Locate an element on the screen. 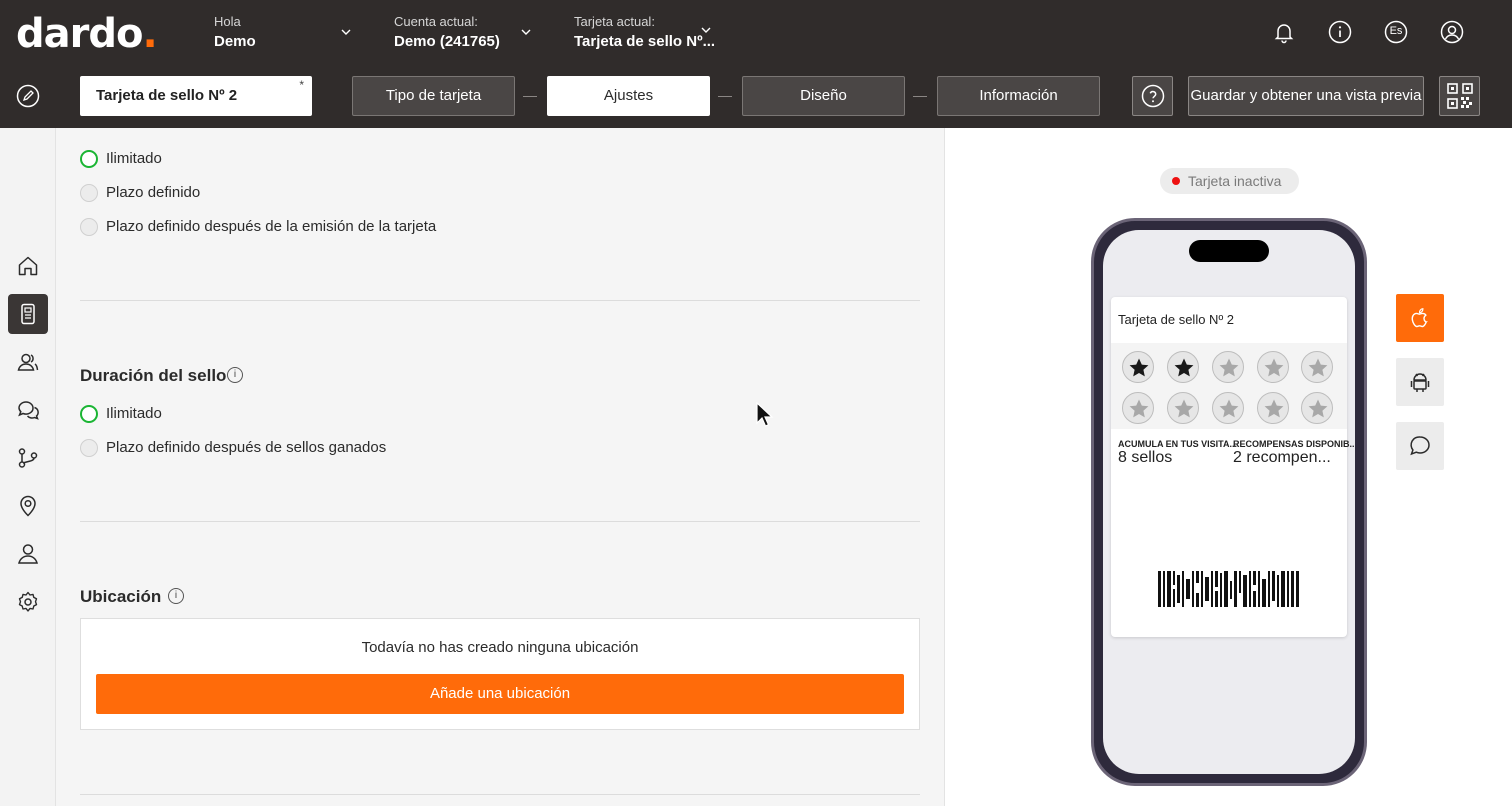 This screenshot has width=1512, height=806. save-preview-button: Guardar y obtener una vista previa is located at coordinates (1306, 96).